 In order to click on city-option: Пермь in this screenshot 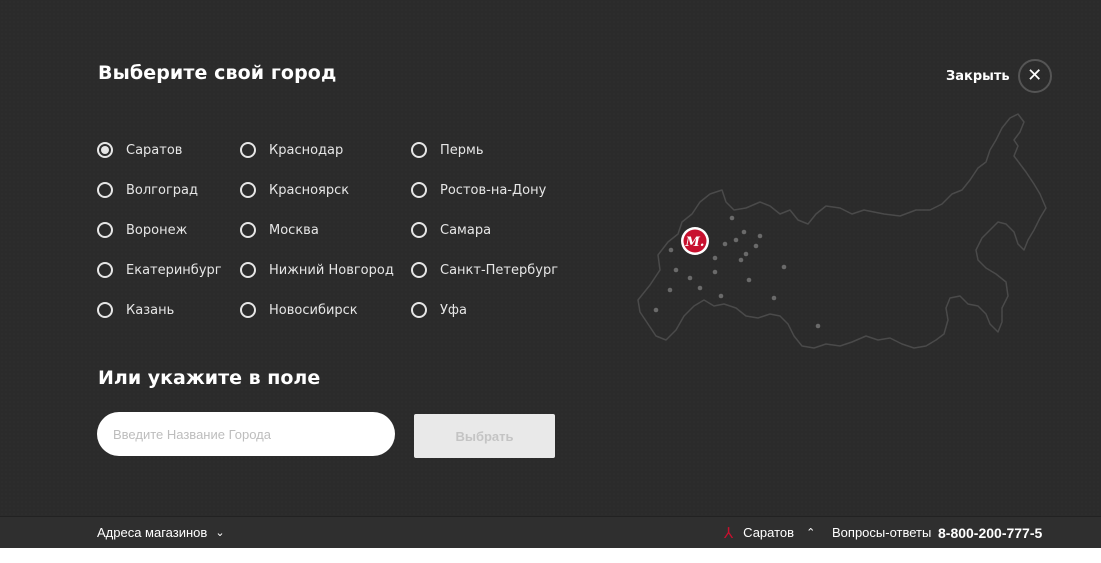, I will do `click(447, 150)`.